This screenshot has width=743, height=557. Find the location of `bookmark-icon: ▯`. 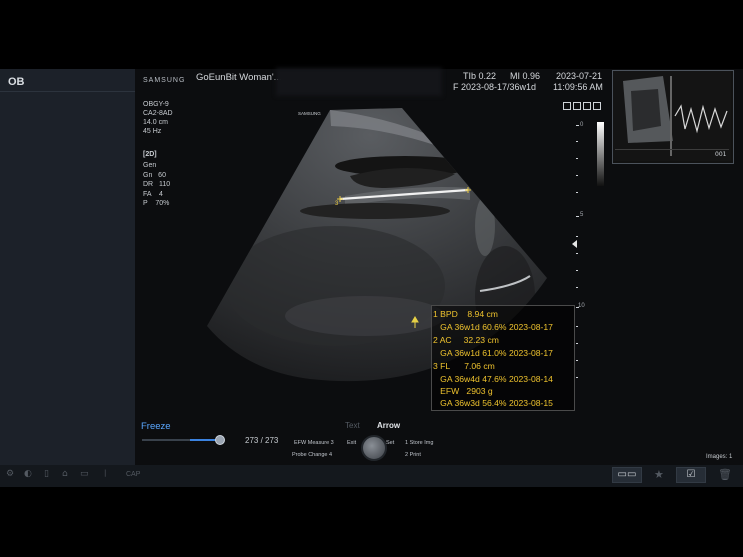

bookmark-icon: ▯ is located at coordinates (46, 474).